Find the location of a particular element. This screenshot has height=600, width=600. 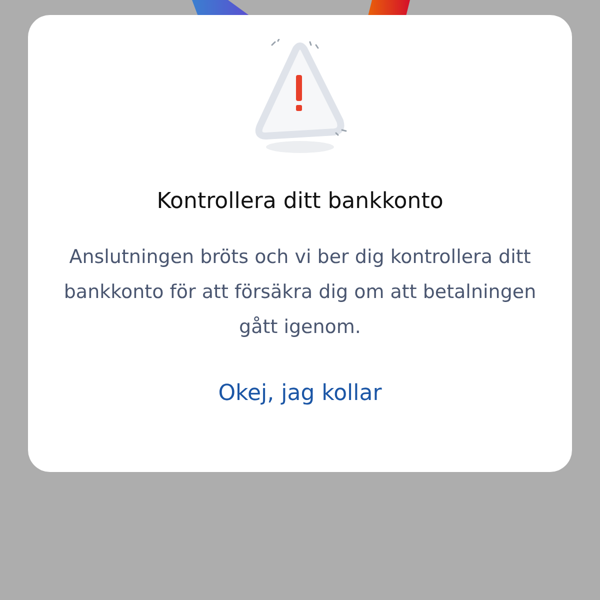

dialog-message: Anslutningen bröts och vi ber dig kontrollera ditt bankkonto för att försäkra dig om att betalningen gått igenom. is located at coordinates (300, 292).